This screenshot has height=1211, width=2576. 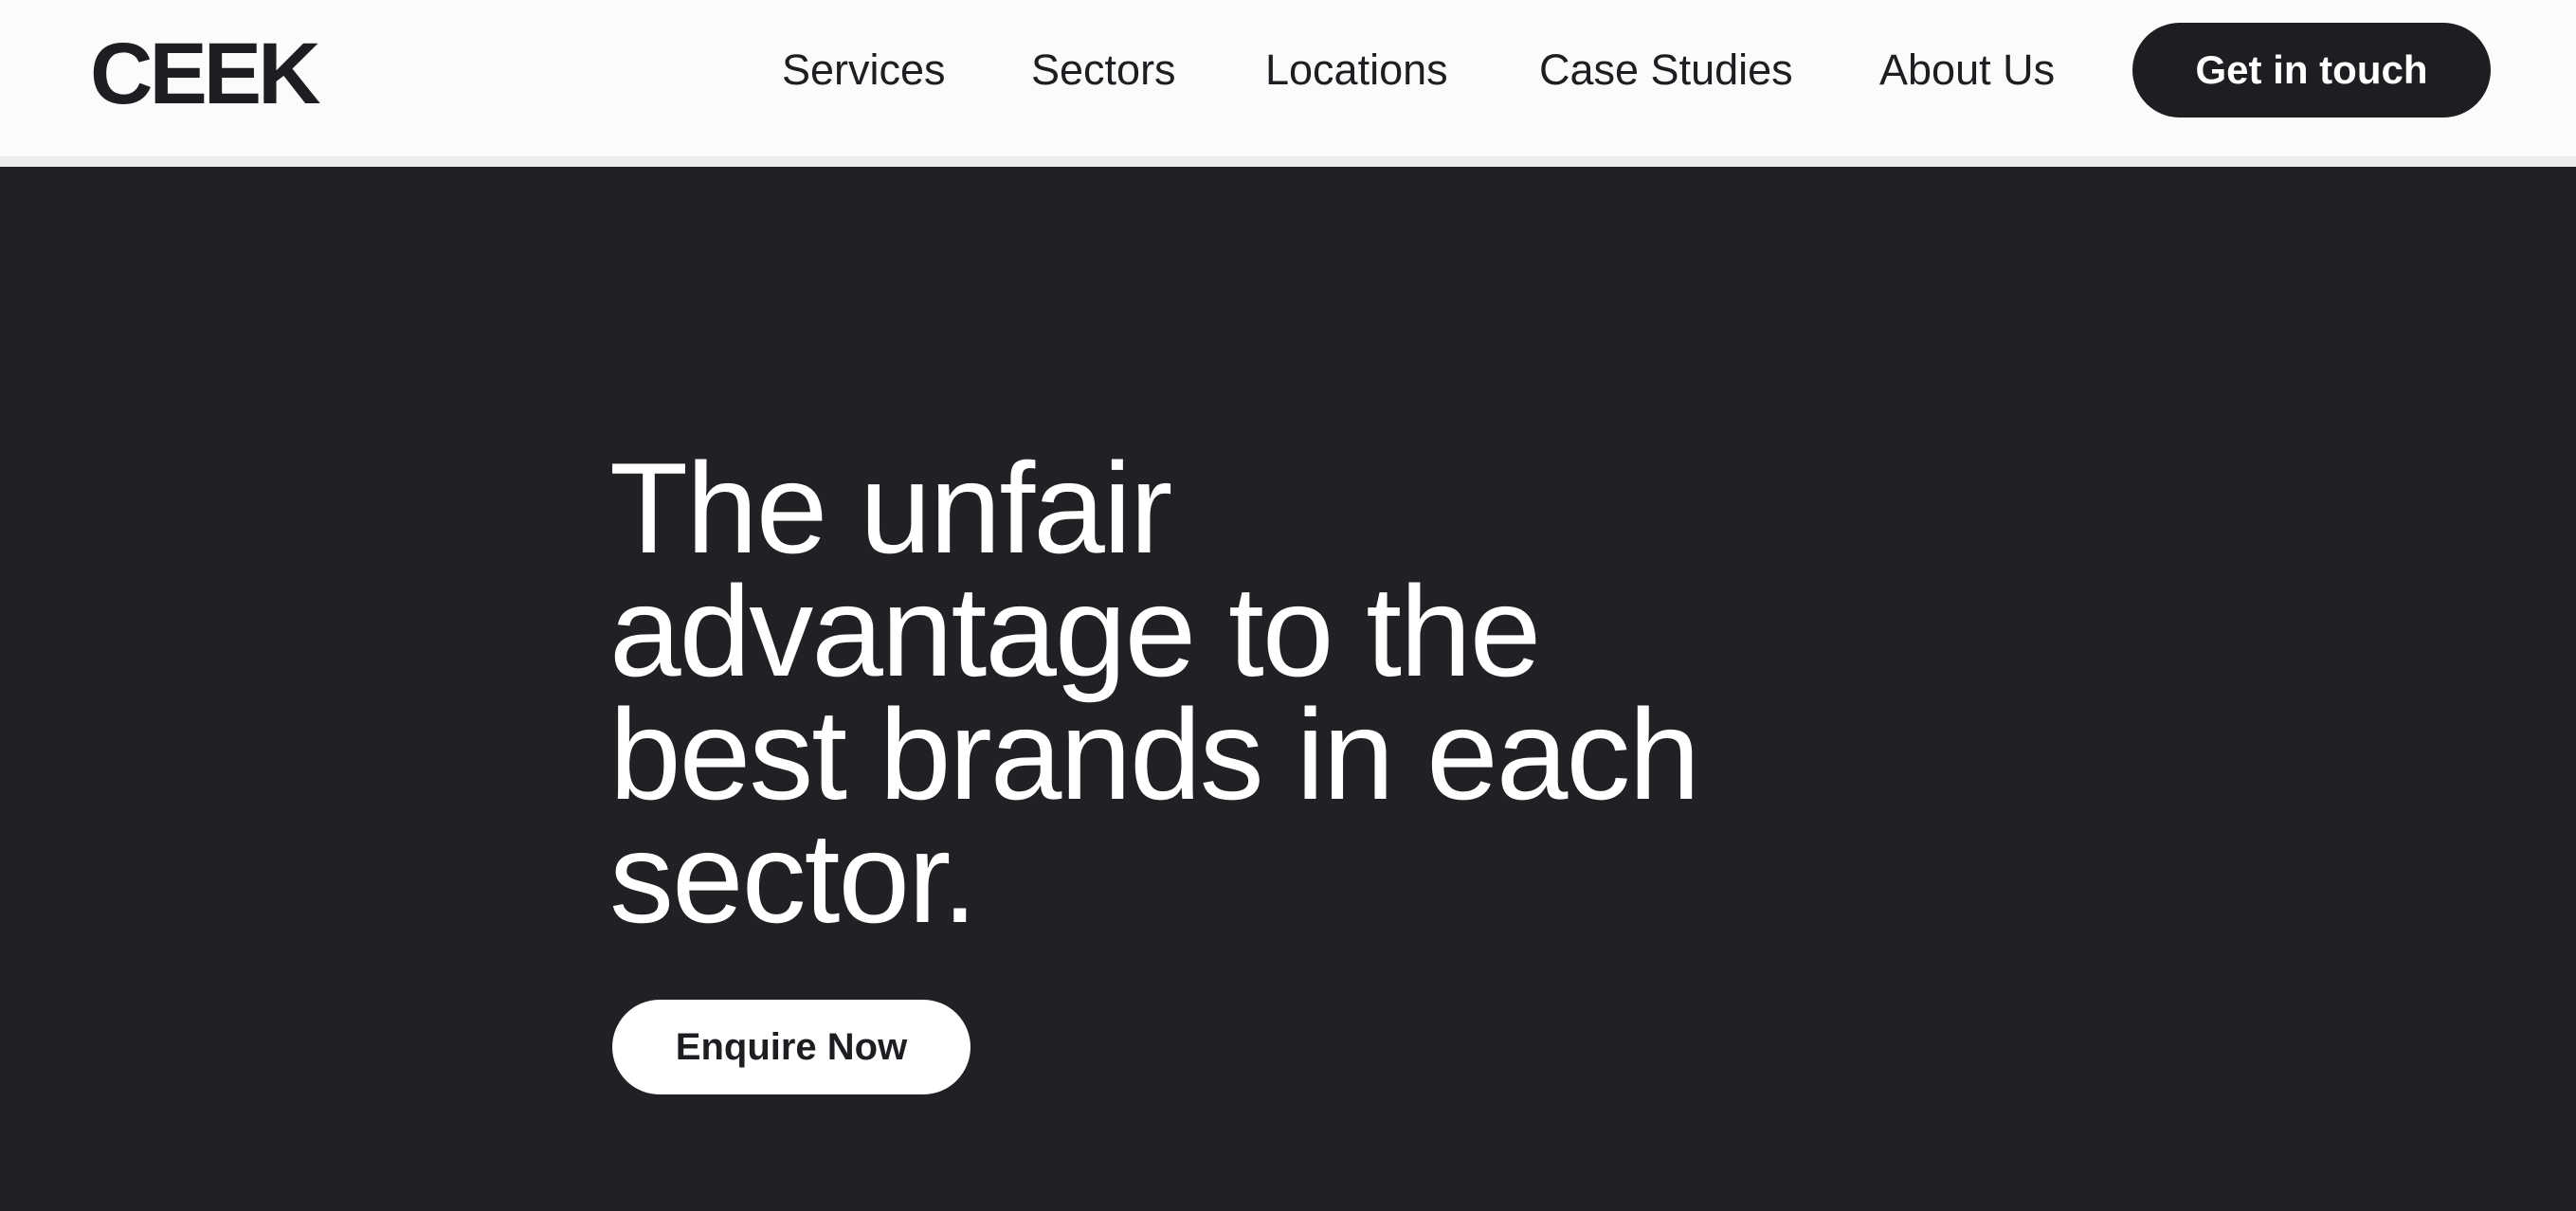 I want to click on header-divider, so click(x=1288, y=161).